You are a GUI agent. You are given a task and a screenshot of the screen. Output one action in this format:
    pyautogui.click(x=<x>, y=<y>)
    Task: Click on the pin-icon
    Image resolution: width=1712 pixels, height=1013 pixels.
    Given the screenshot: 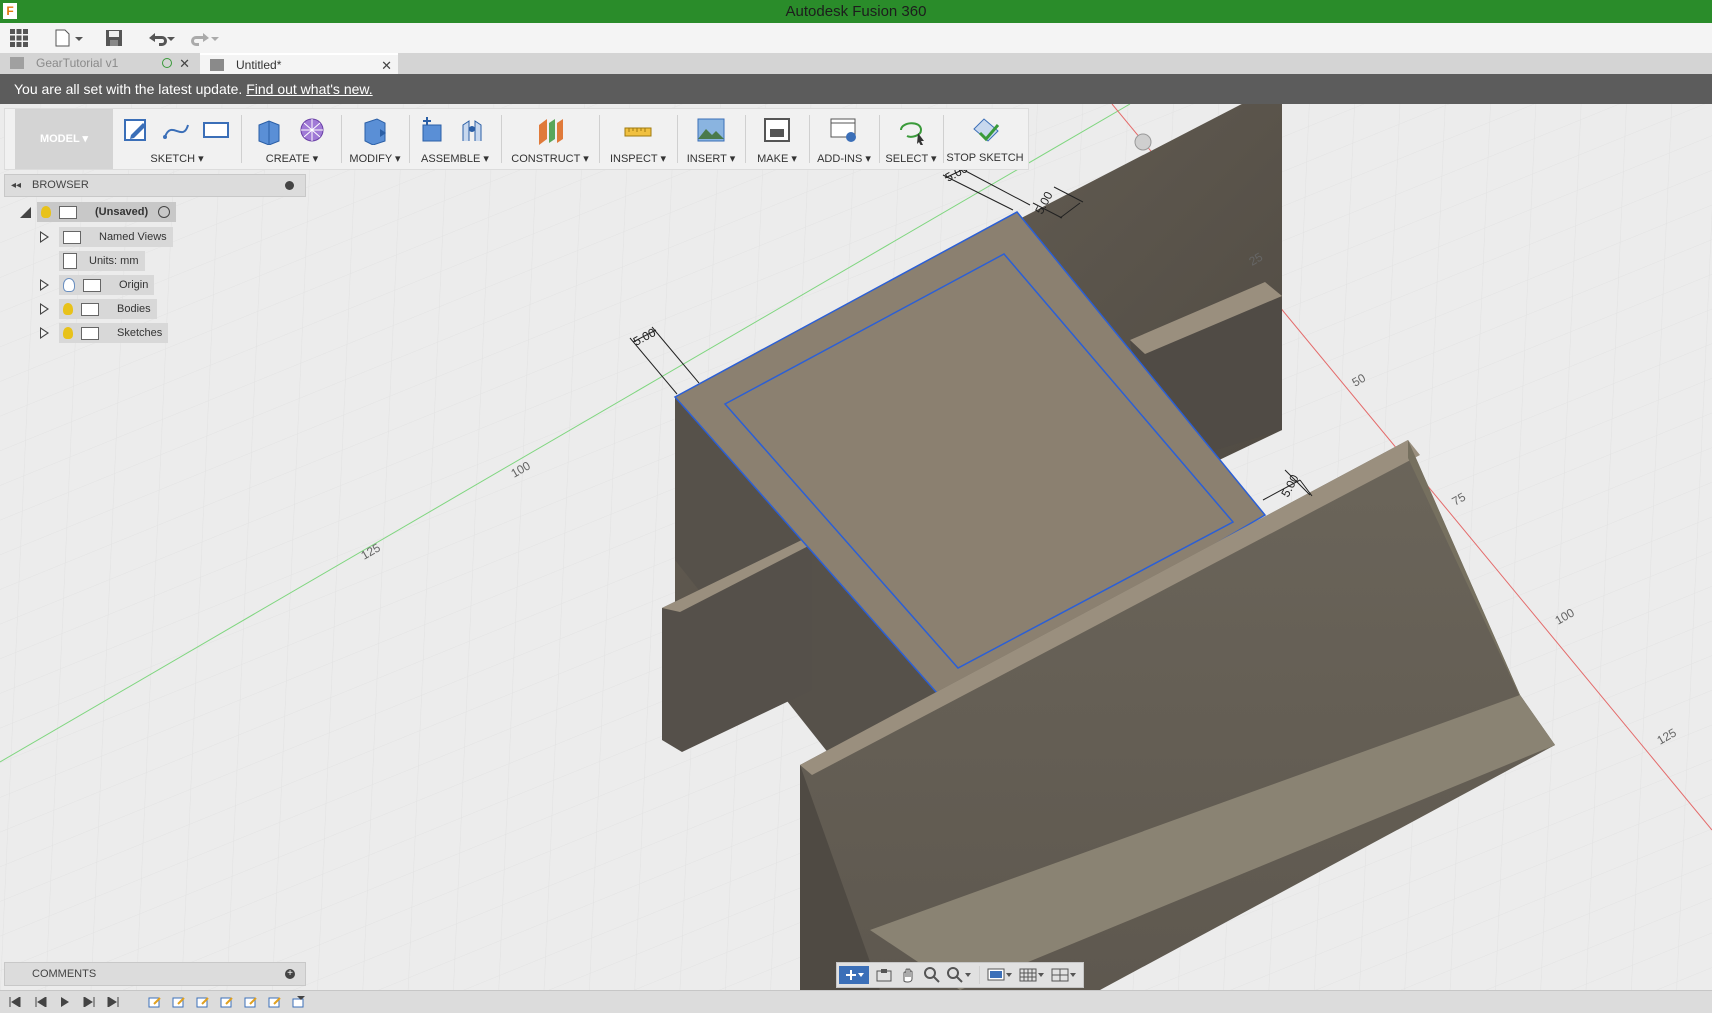 What is the action you would take?
    pyautogui.click(x=289, y=185)
    